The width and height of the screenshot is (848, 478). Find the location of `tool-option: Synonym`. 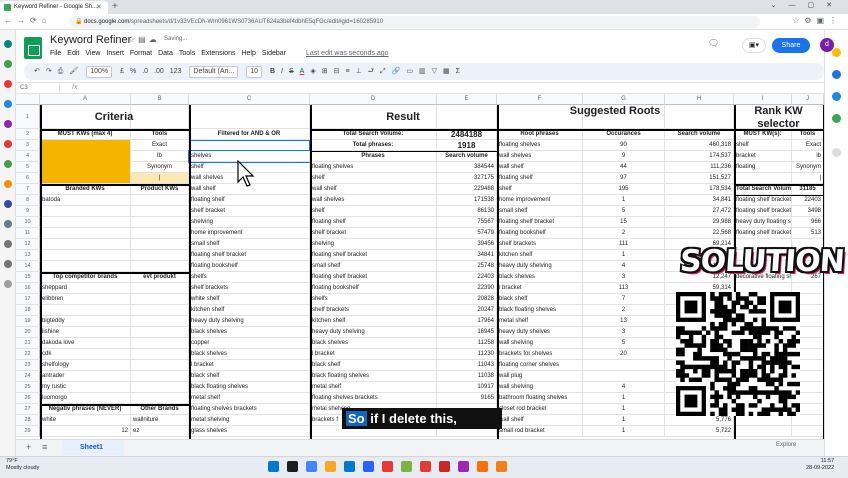

tool-option: Synonym is located at coordinates (160, 167).